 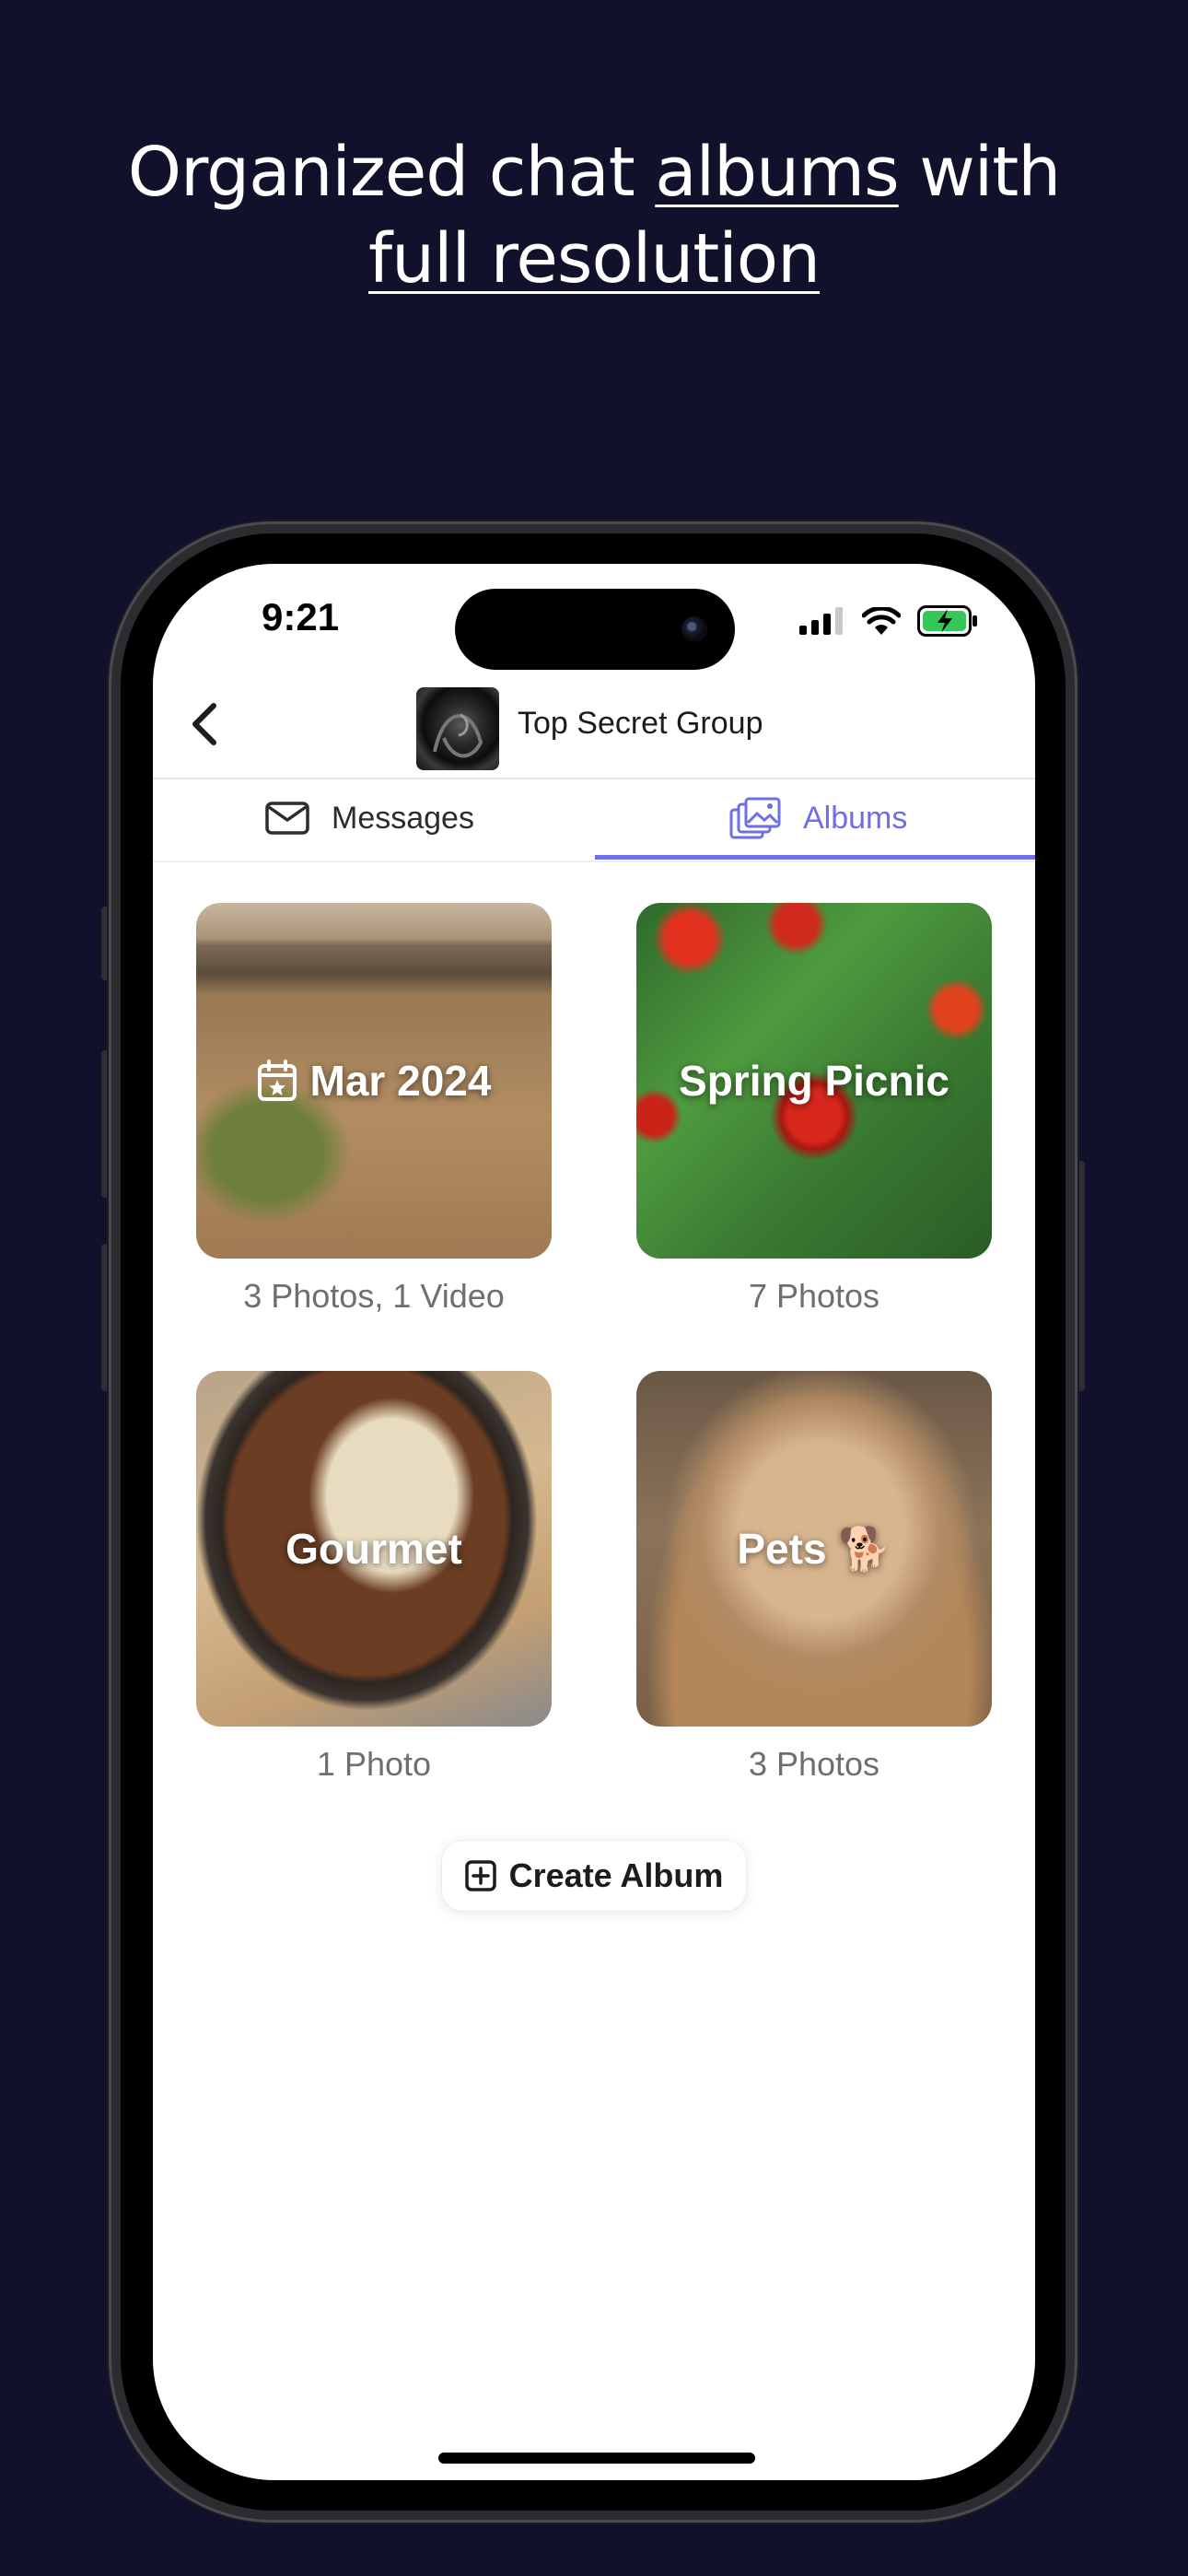 What do you see at coordinates (855, 818) in the screenshot?
I see `tab-albums-label: Albums` at bounding box center [855, 818].